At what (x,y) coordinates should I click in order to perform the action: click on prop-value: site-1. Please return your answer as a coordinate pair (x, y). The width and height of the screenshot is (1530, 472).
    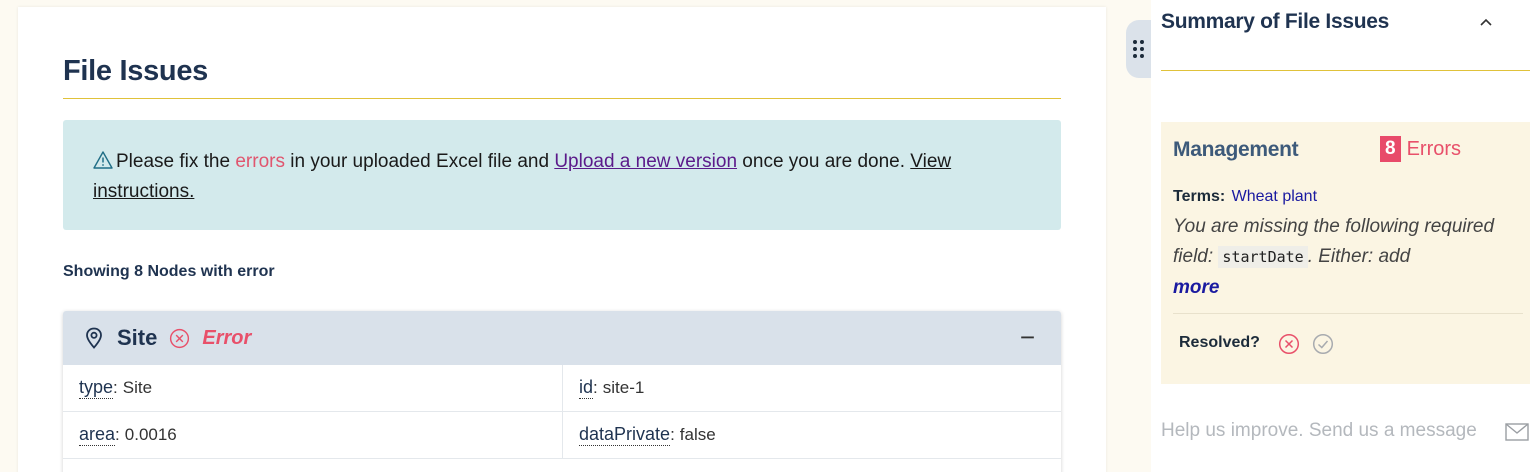
    Looking at the image, I should click on (623, 387).